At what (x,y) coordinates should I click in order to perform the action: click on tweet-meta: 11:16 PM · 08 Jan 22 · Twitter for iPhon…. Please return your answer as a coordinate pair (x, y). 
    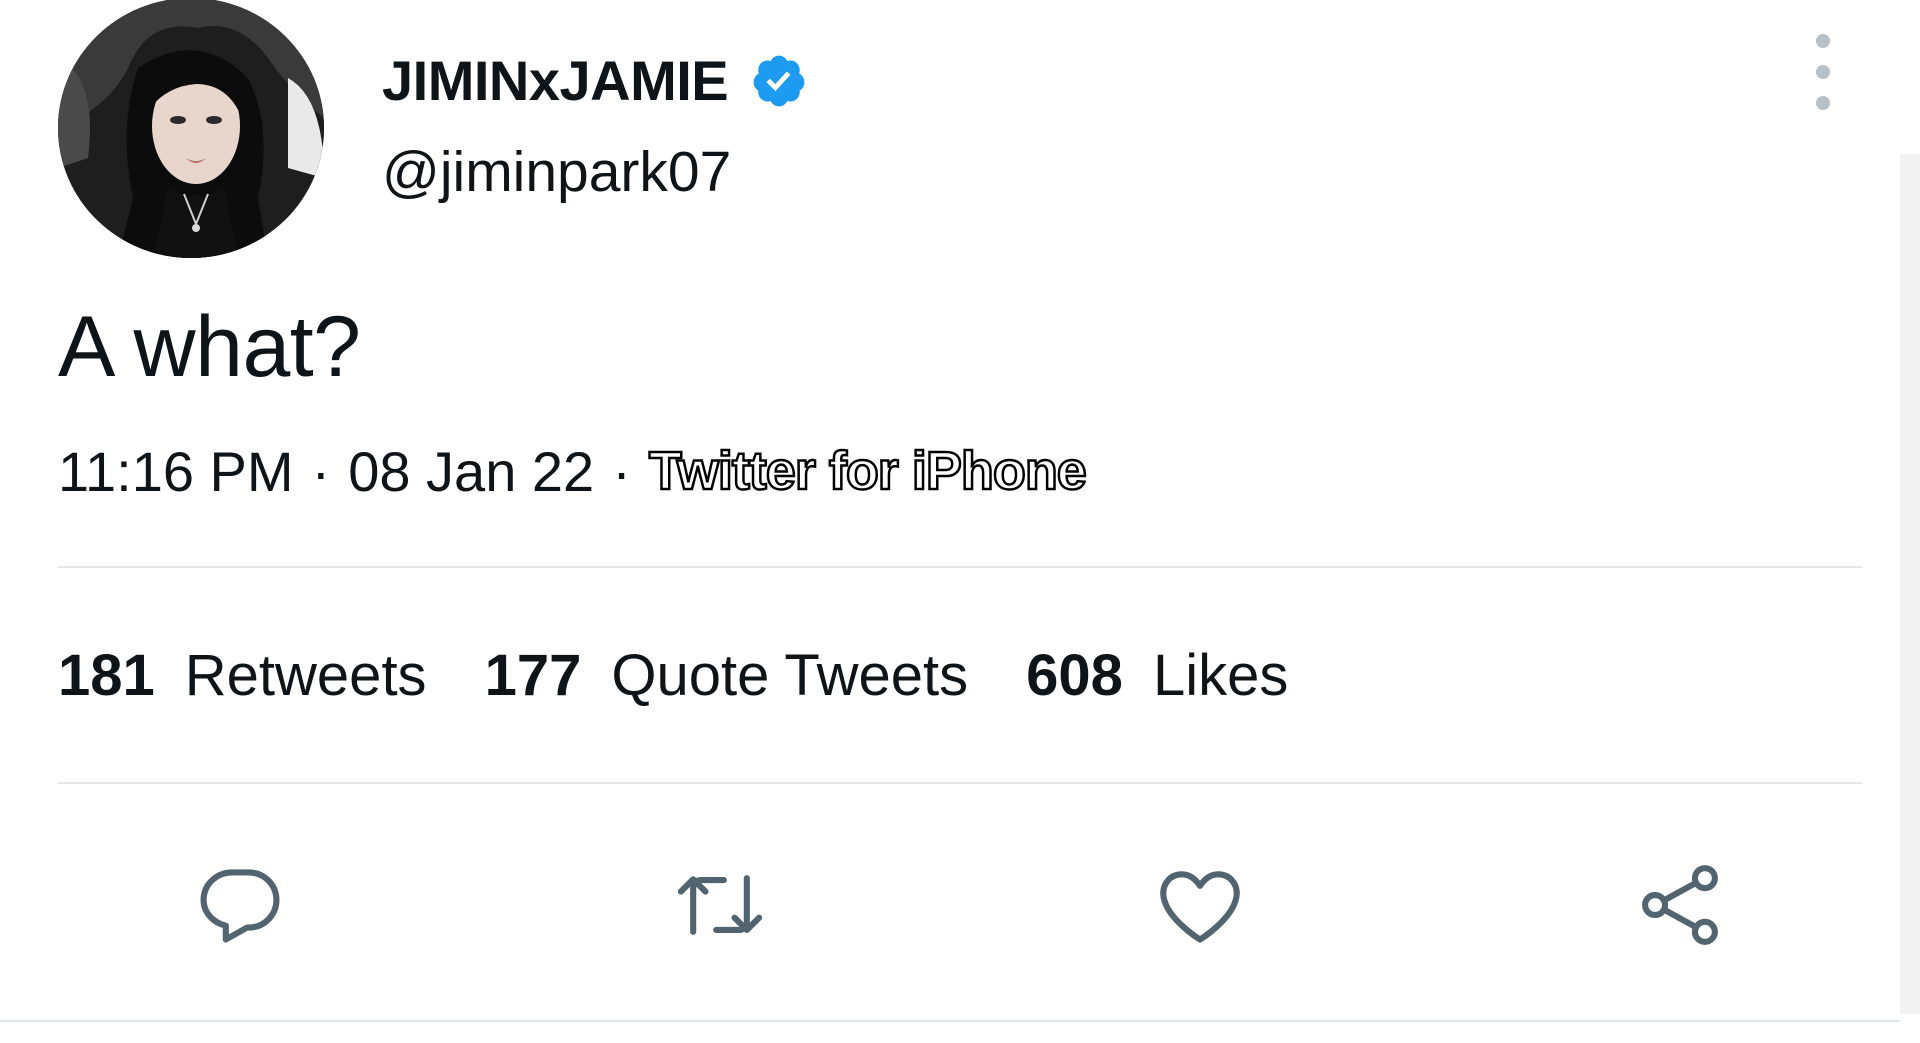
    Looking at the image, I should click on (573, 471).